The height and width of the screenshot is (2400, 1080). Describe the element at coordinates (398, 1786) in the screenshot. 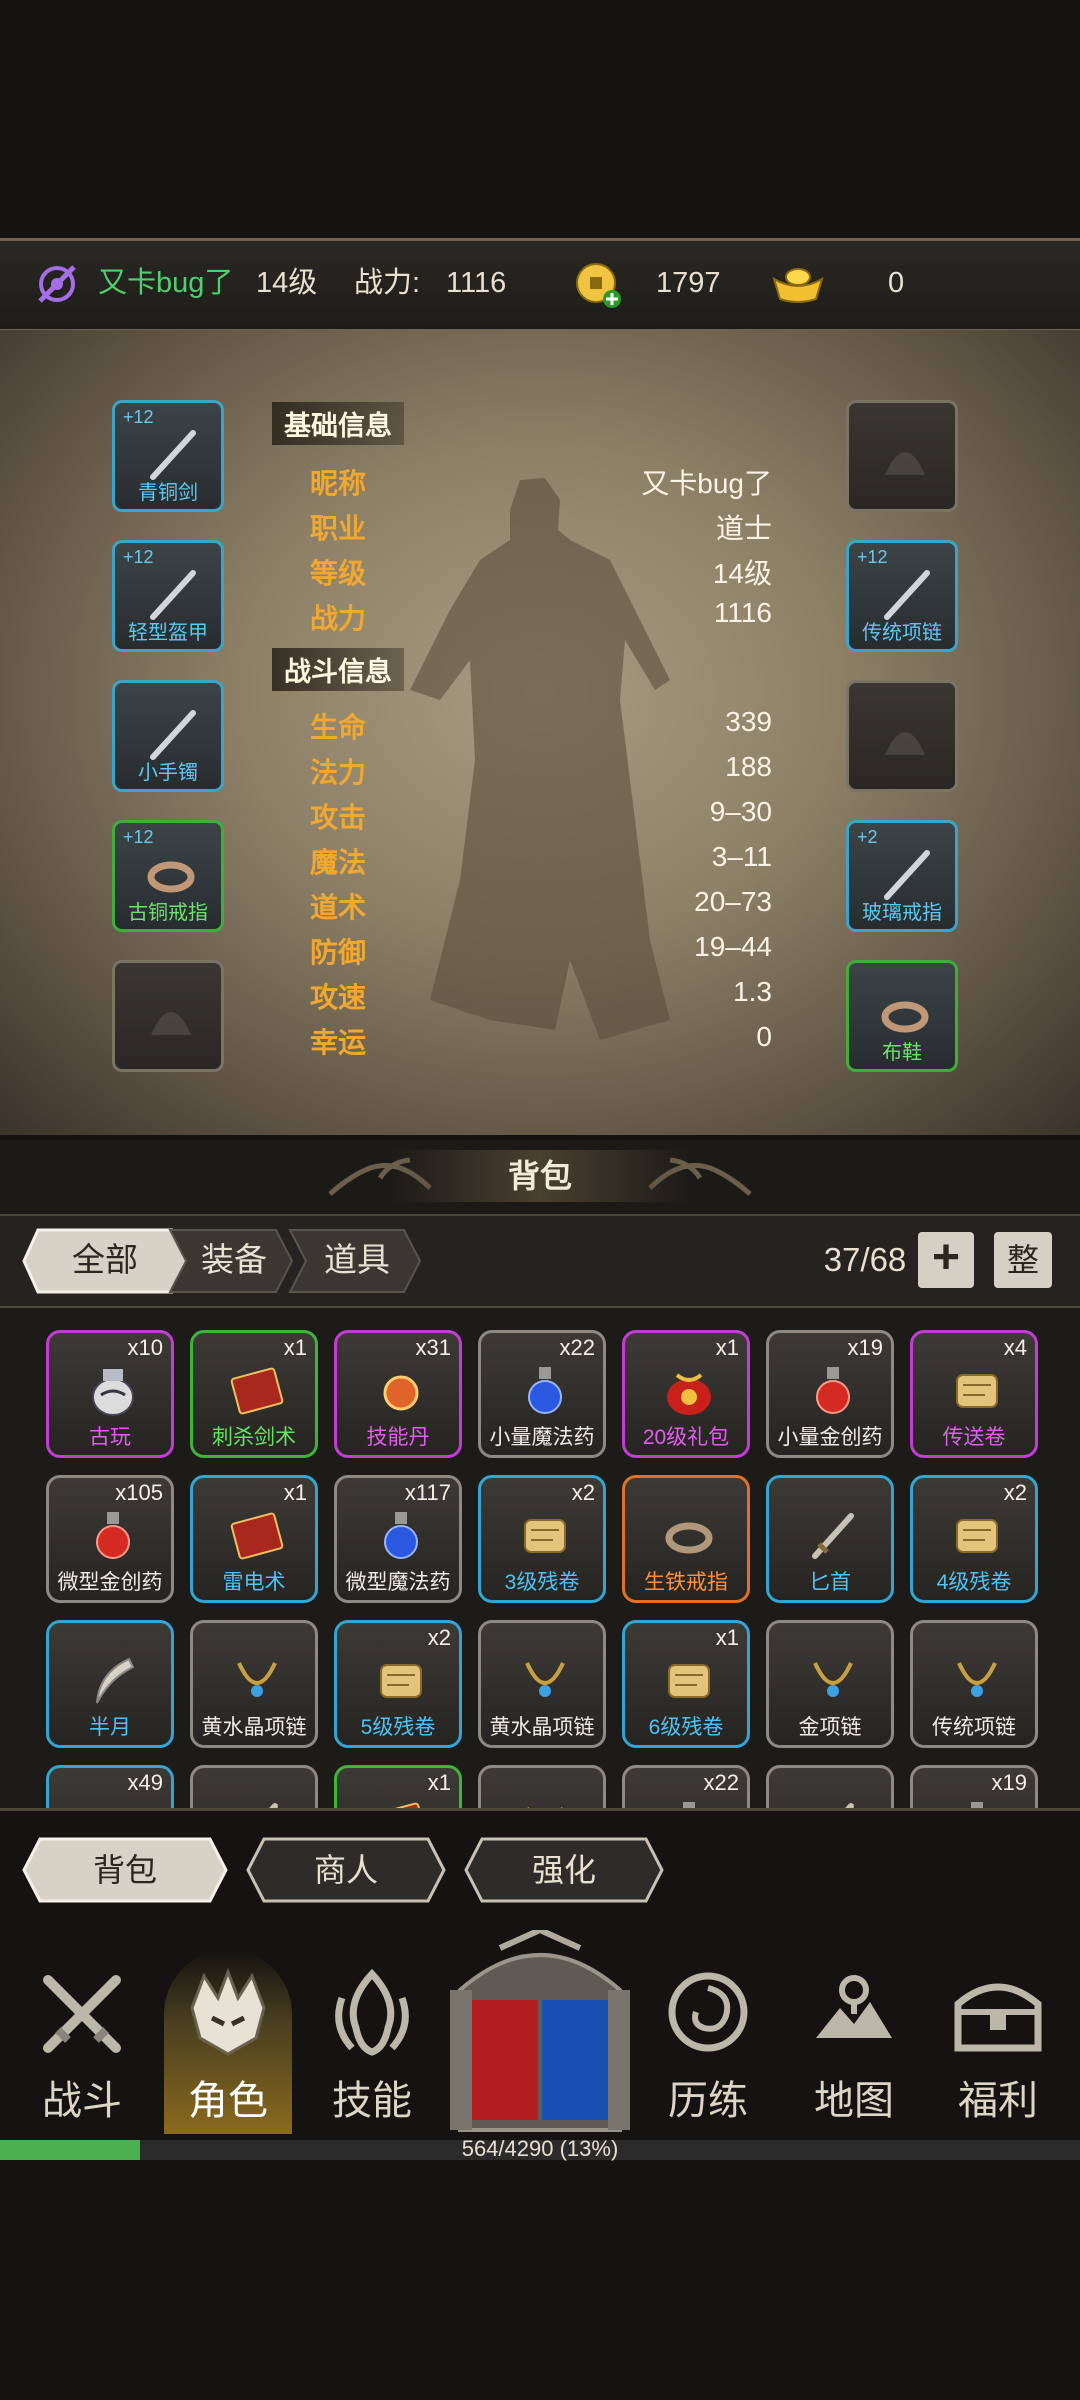

I see `bag-item: x1` at that location.